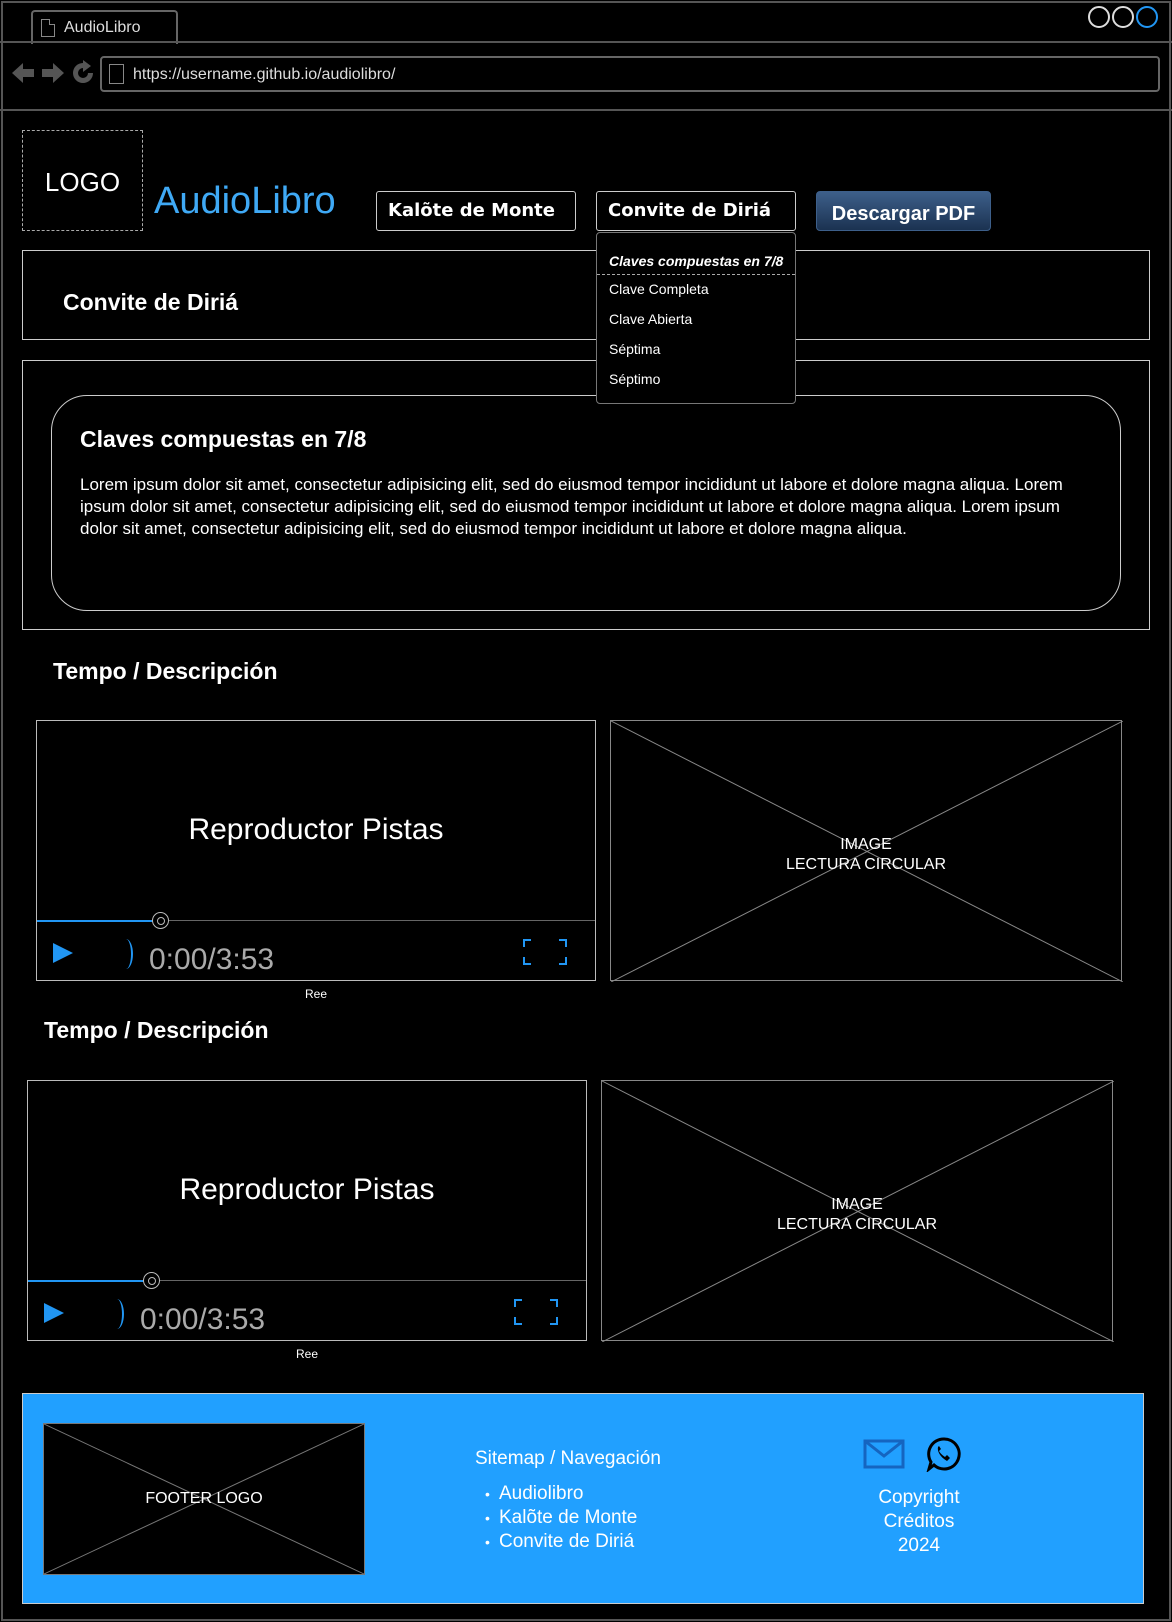 This screenshot has height=1622, width=1172. What do you see at coordinates (83, 73) in the screenshot?
I see `reload-icon` at bounding box center [83, 73].